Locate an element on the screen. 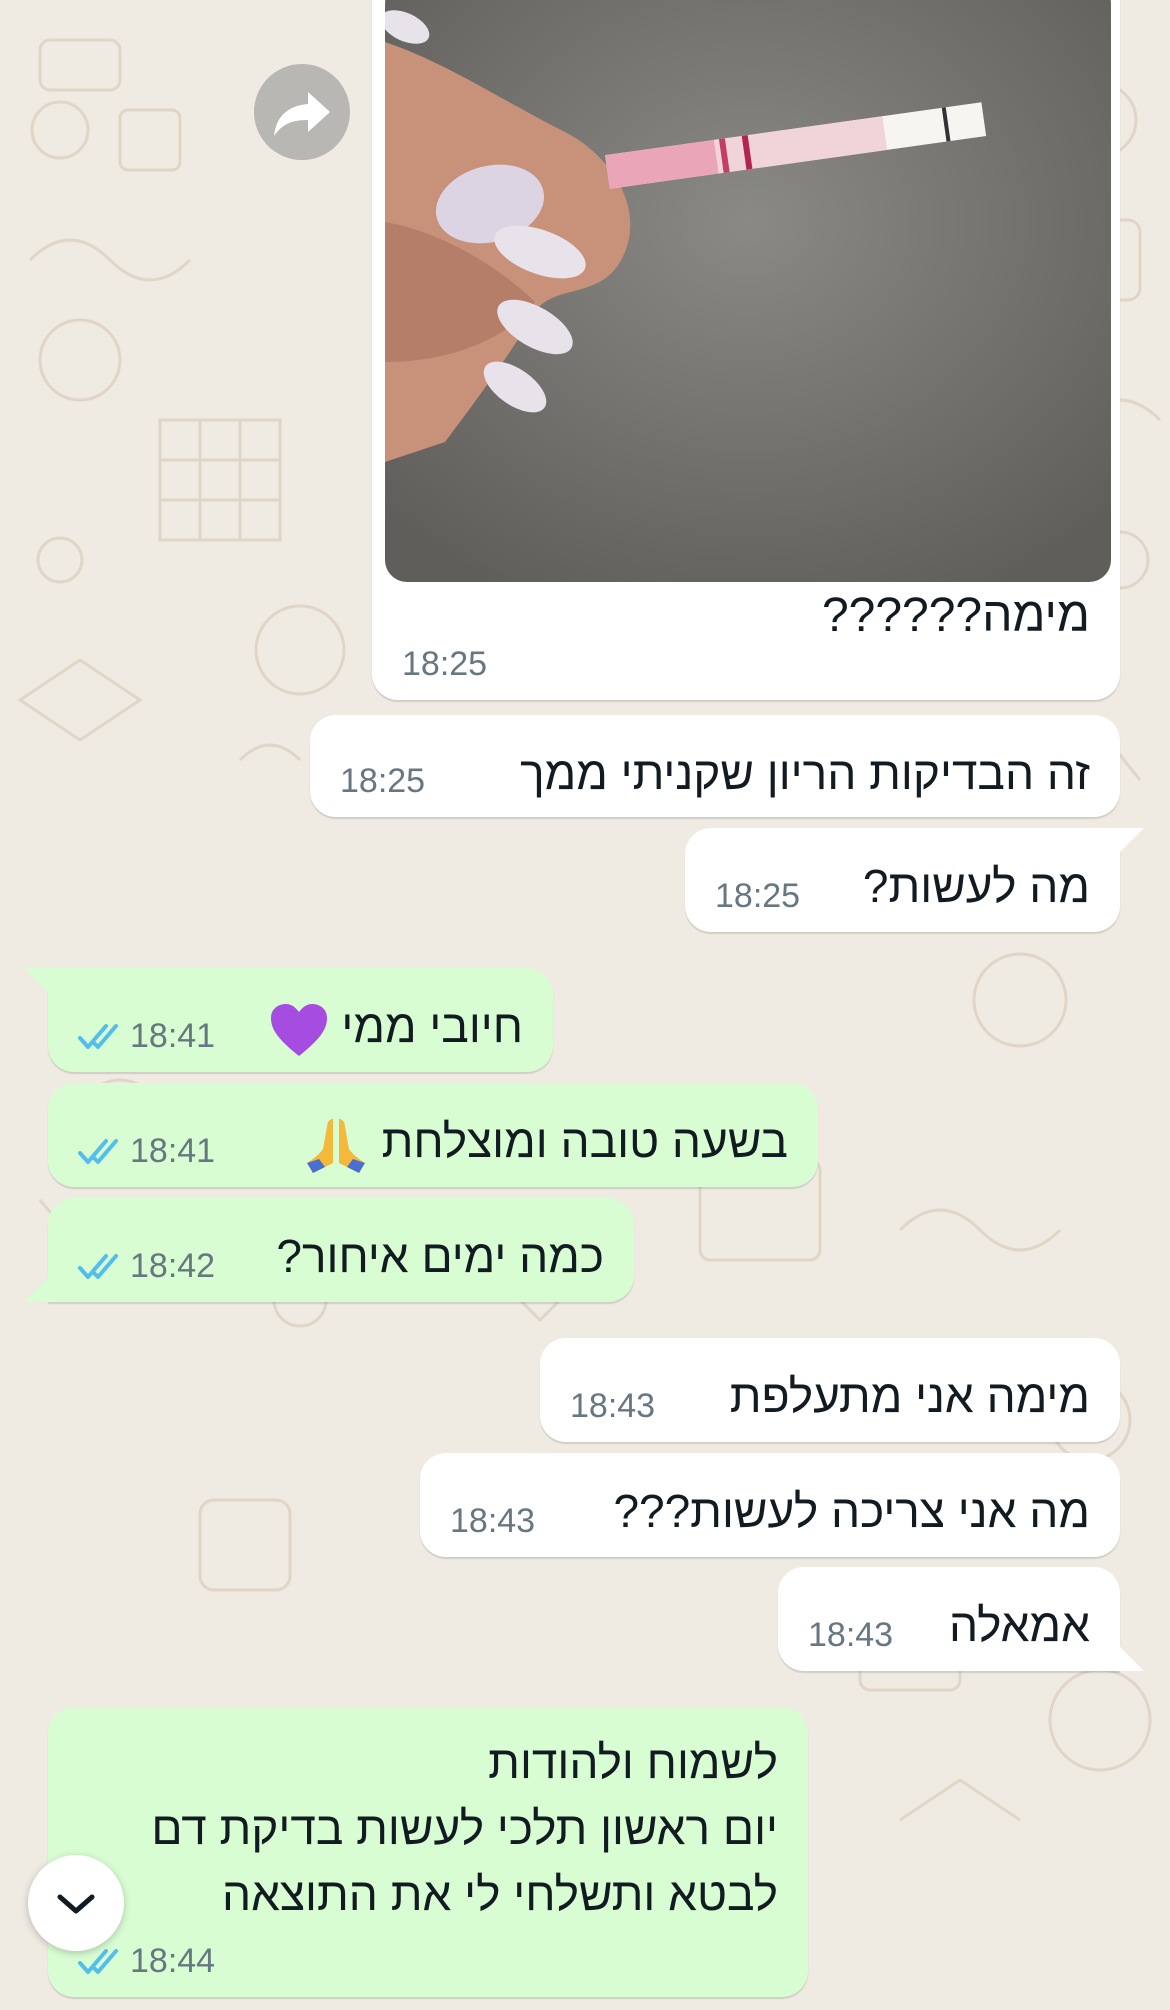  incoming-message: מה לעשות? 18:25 is located at coordinates (914, 880).